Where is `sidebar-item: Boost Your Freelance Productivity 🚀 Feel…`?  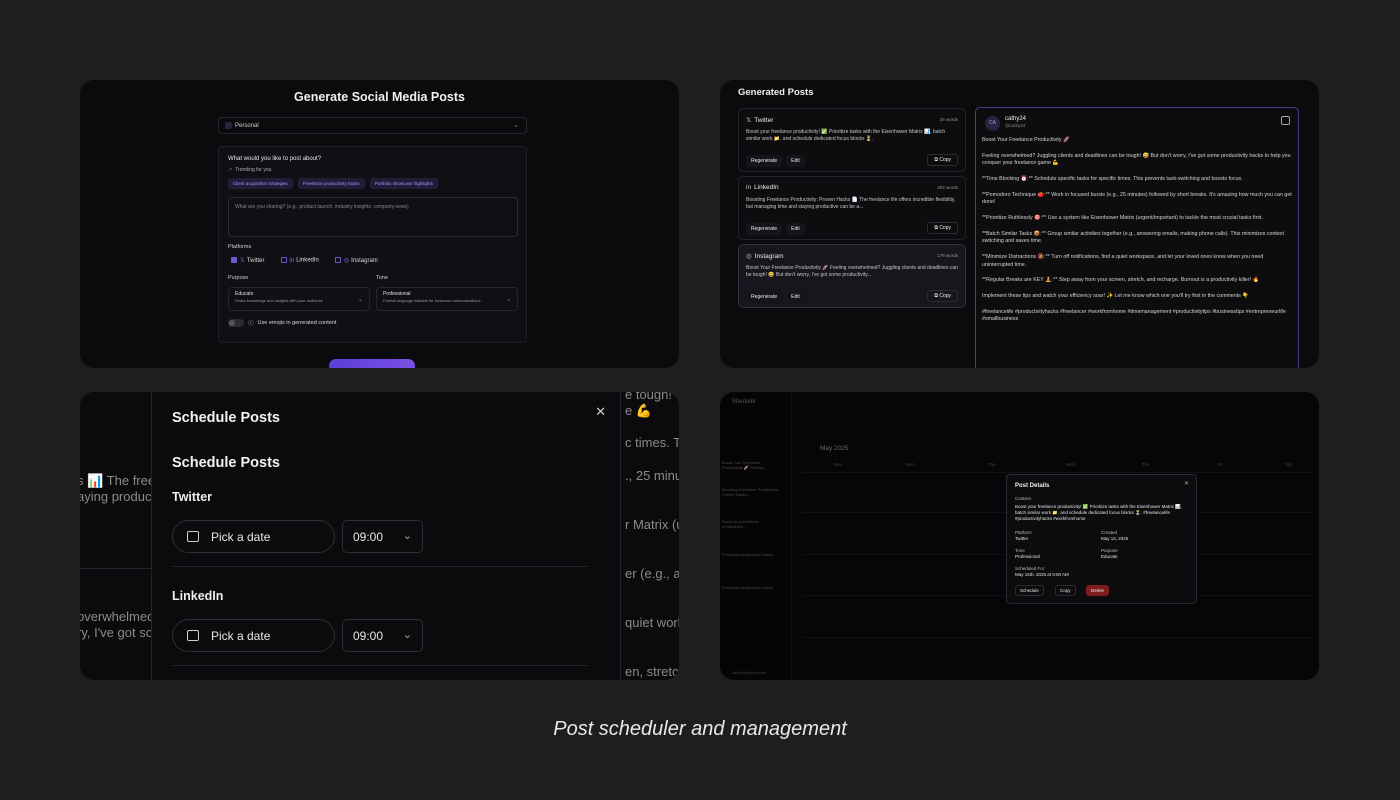 sidebar-item: Boost Your Freelance Productivity 🚀 Feel… is located at coordinates (752, 465).